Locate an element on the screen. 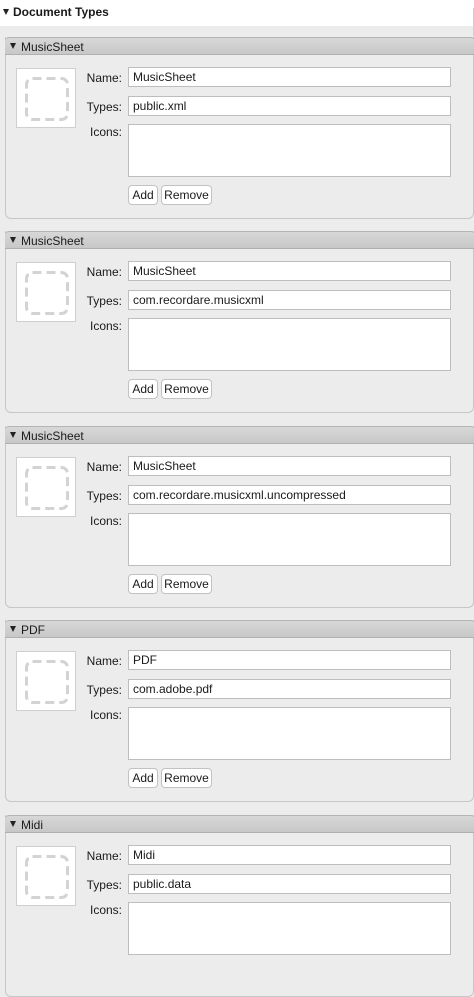 This screenshot has width=474, height=997. panel-title: PDF is located at coordinates (33, 630).